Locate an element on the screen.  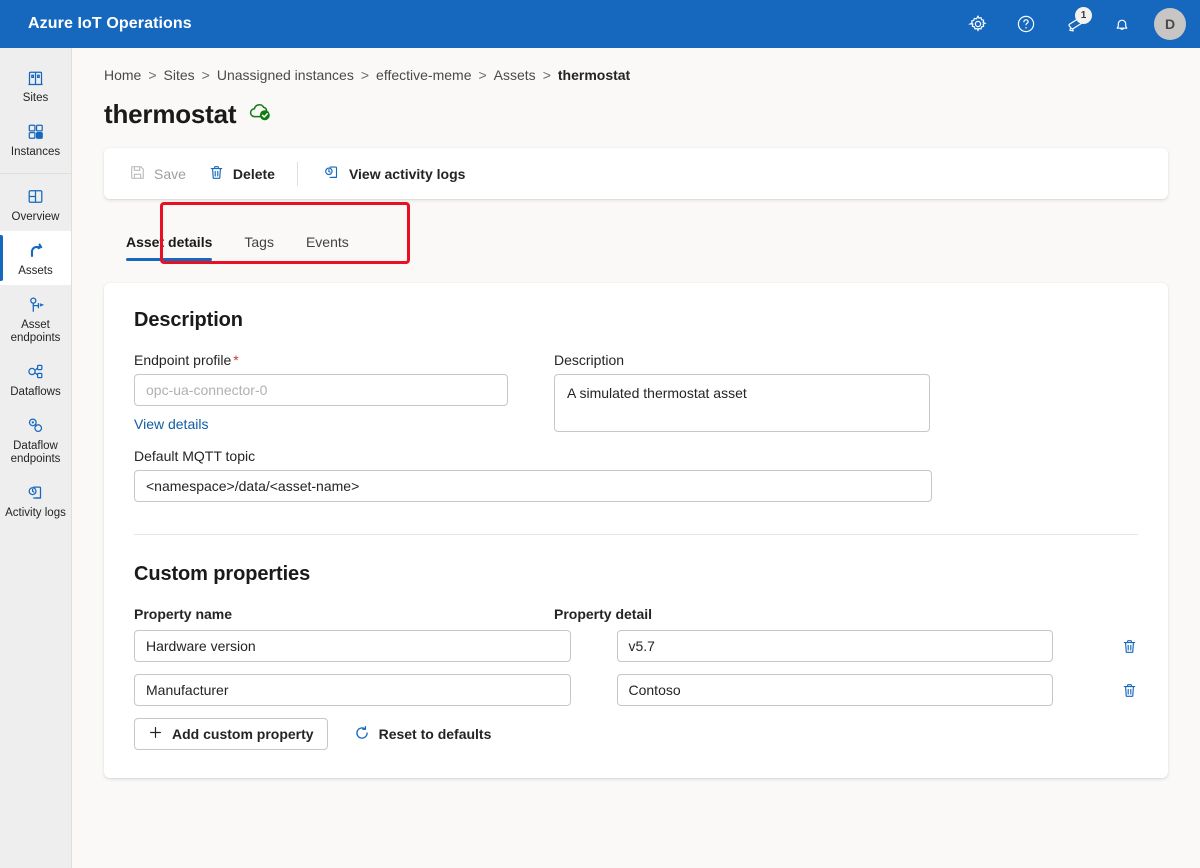
sidebar-item-dataflow-endpoints: Dataflow endpoints is located at coordinates (35, 439).